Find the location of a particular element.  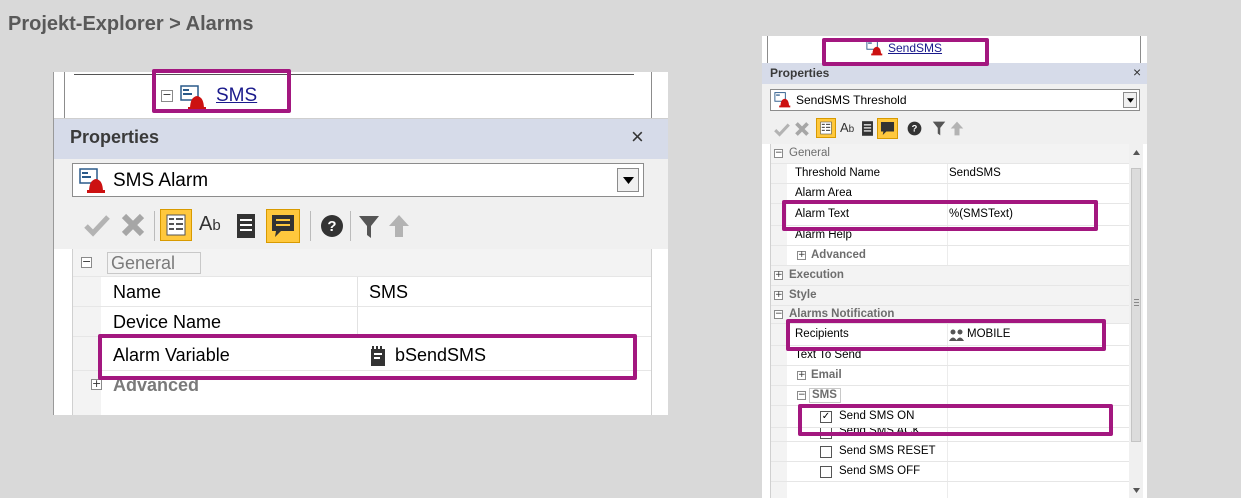

close-icon: × is located at coordinates (637, 137).